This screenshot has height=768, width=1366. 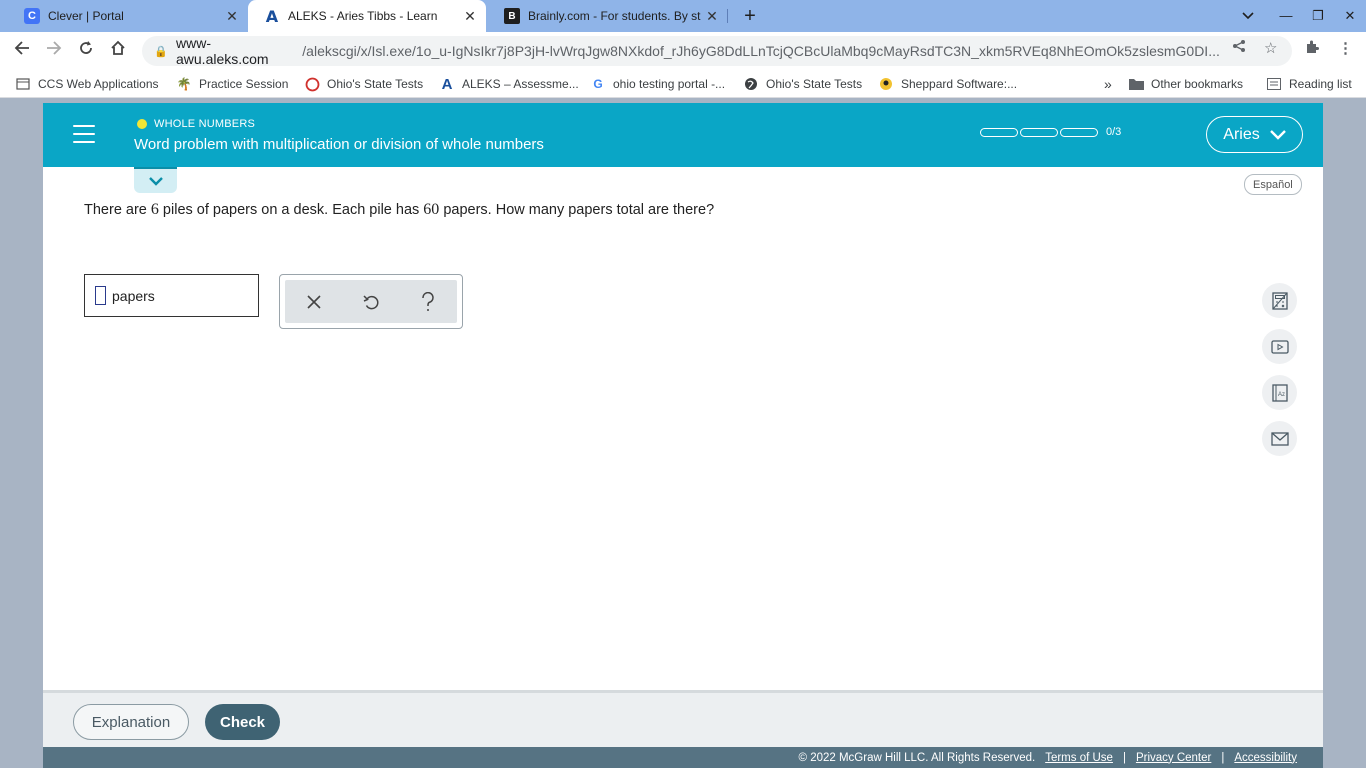 I want to click on mail-icon, so click(x=1279, y=438).